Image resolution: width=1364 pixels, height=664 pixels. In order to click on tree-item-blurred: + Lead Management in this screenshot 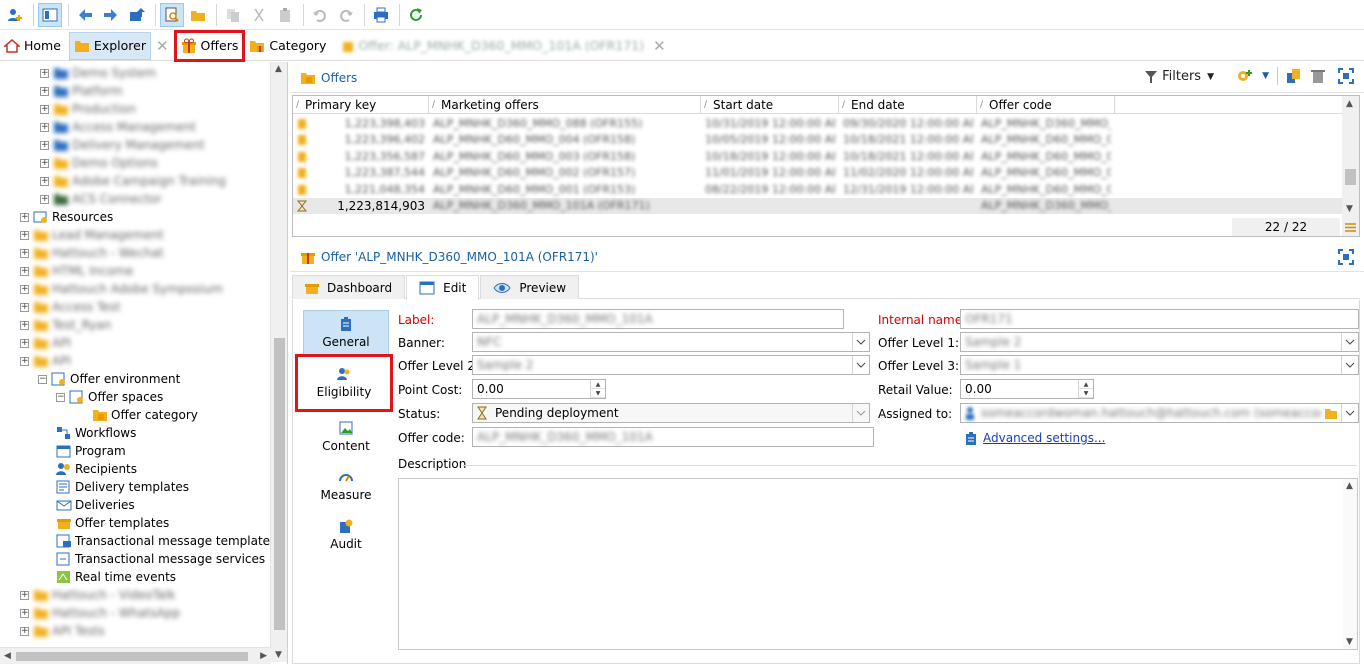, I will do `click(92, 235)`.